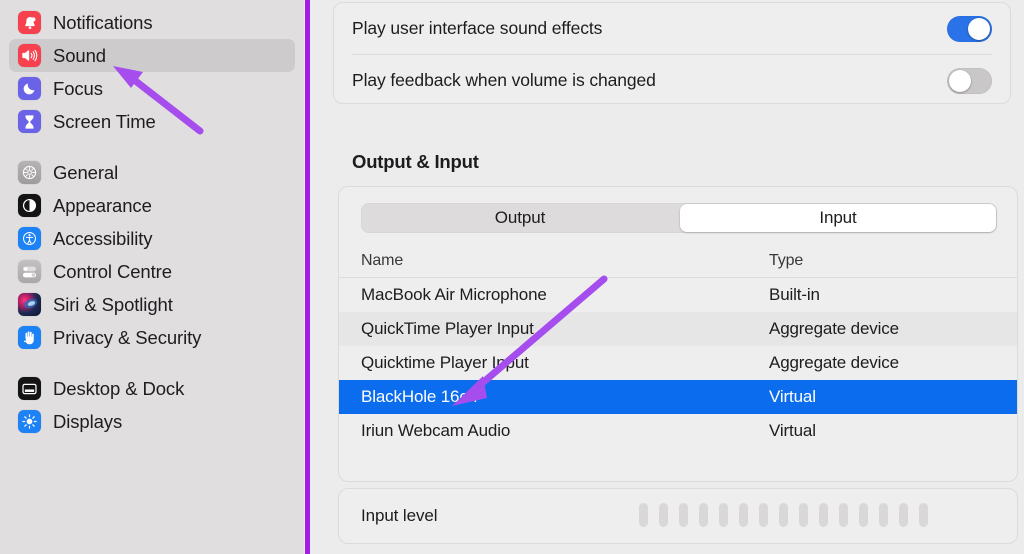 The height and width of the screenshot is (554, 1024). Describe the element at coordinates (678, 363) in the screenshot. I see `table-row: Quicktime Player Input Aggregate device` at that location.